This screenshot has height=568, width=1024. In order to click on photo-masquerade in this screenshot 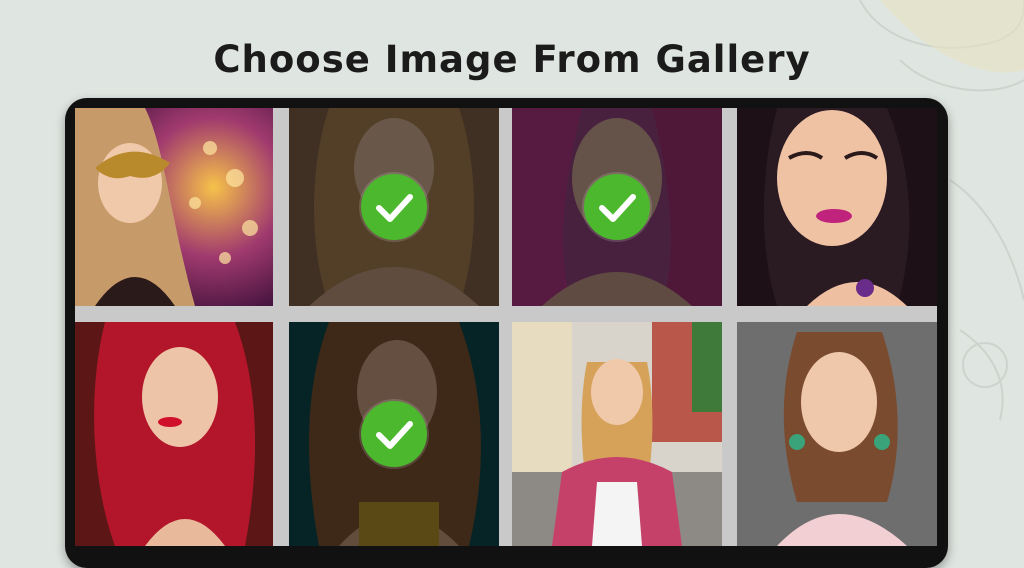, I will do `click(174, 207)`.